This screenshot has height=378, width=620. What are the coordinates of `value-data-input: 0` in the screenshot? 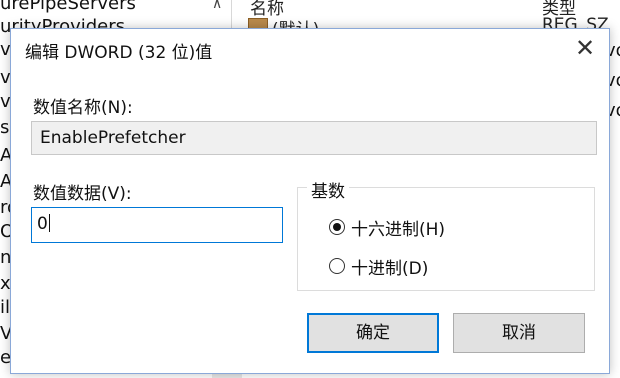 It's located at (157, 225).